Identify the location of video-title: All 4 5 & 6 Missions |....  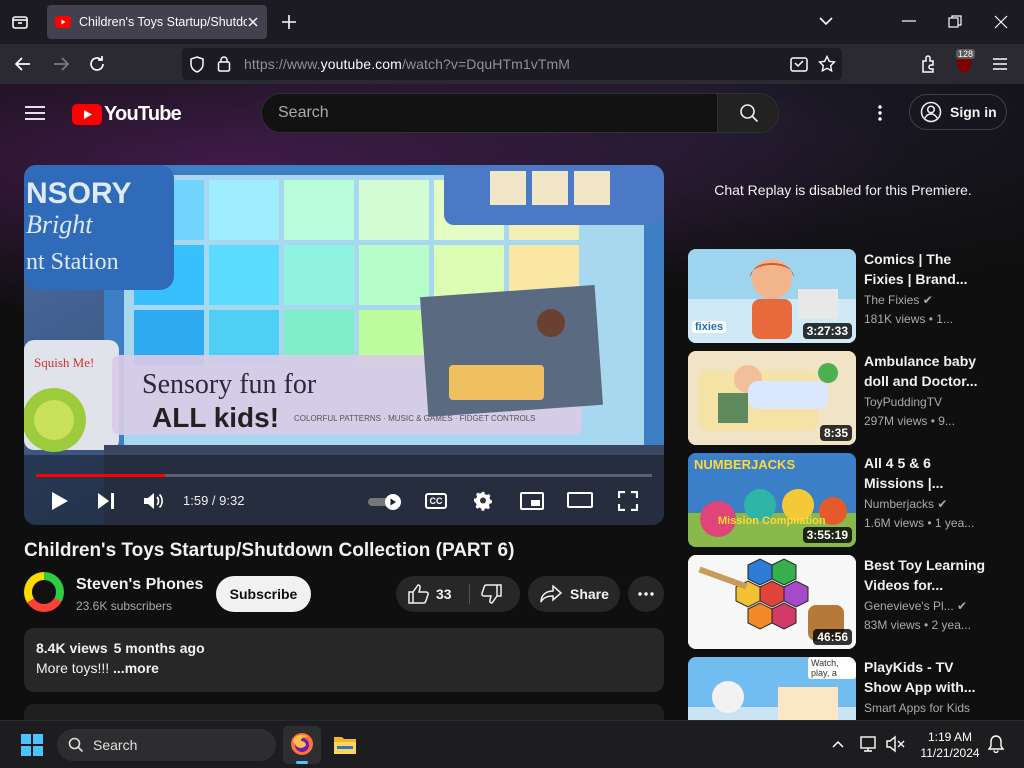
(926, 473).